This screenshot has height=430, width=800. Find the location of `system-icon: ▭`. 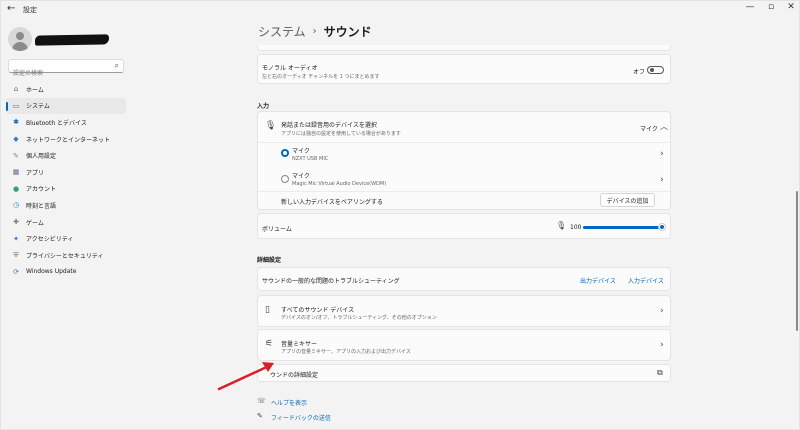

system-icon: ▭ is located at coordinates (16, 105).